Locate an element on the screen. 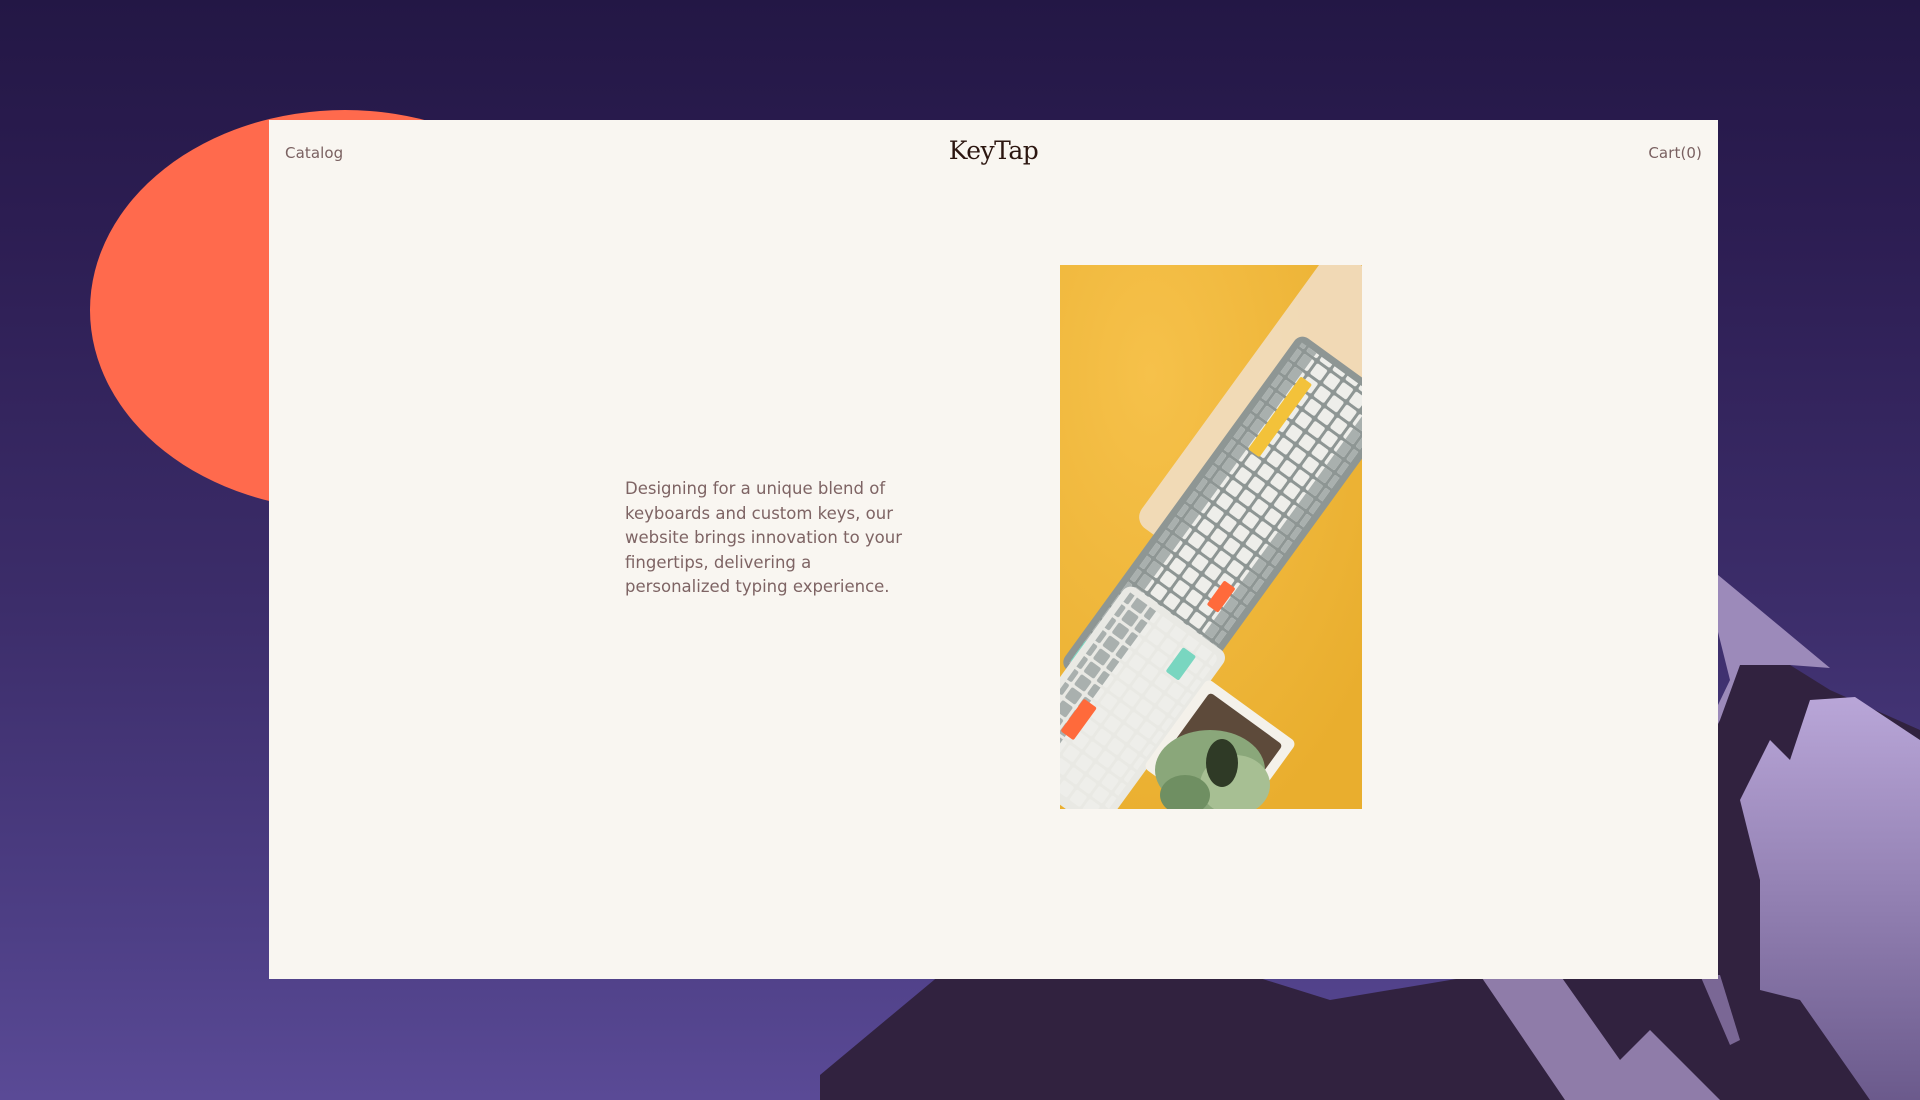 This screenshot has height=1100, width=1920. cart-link: Cart(0) is located at coordinates (1675, 153).